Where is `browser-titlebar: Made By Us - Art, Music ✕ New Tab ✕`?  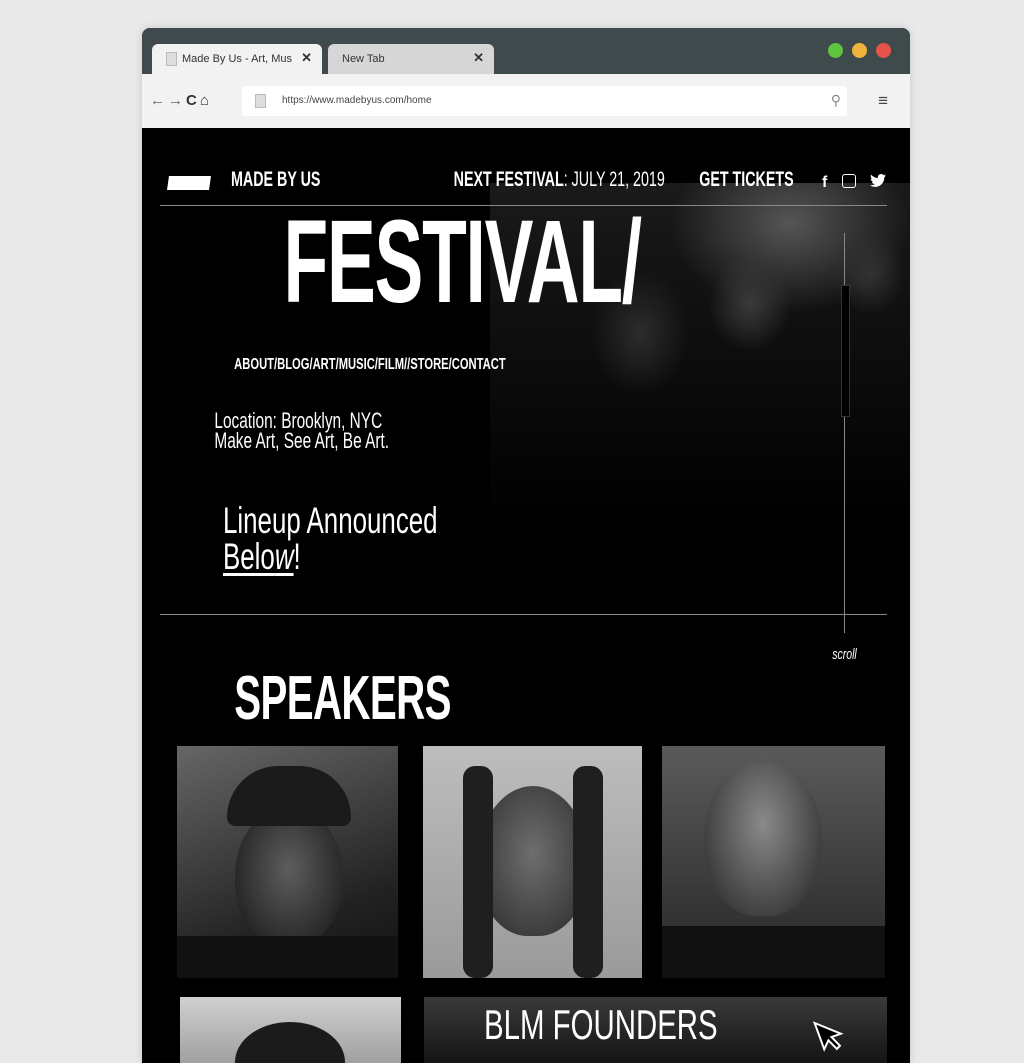 browser-titlebar: Made By Us - Art, Music ✕ New Tab ✕ is located at coordinates (526, 51).